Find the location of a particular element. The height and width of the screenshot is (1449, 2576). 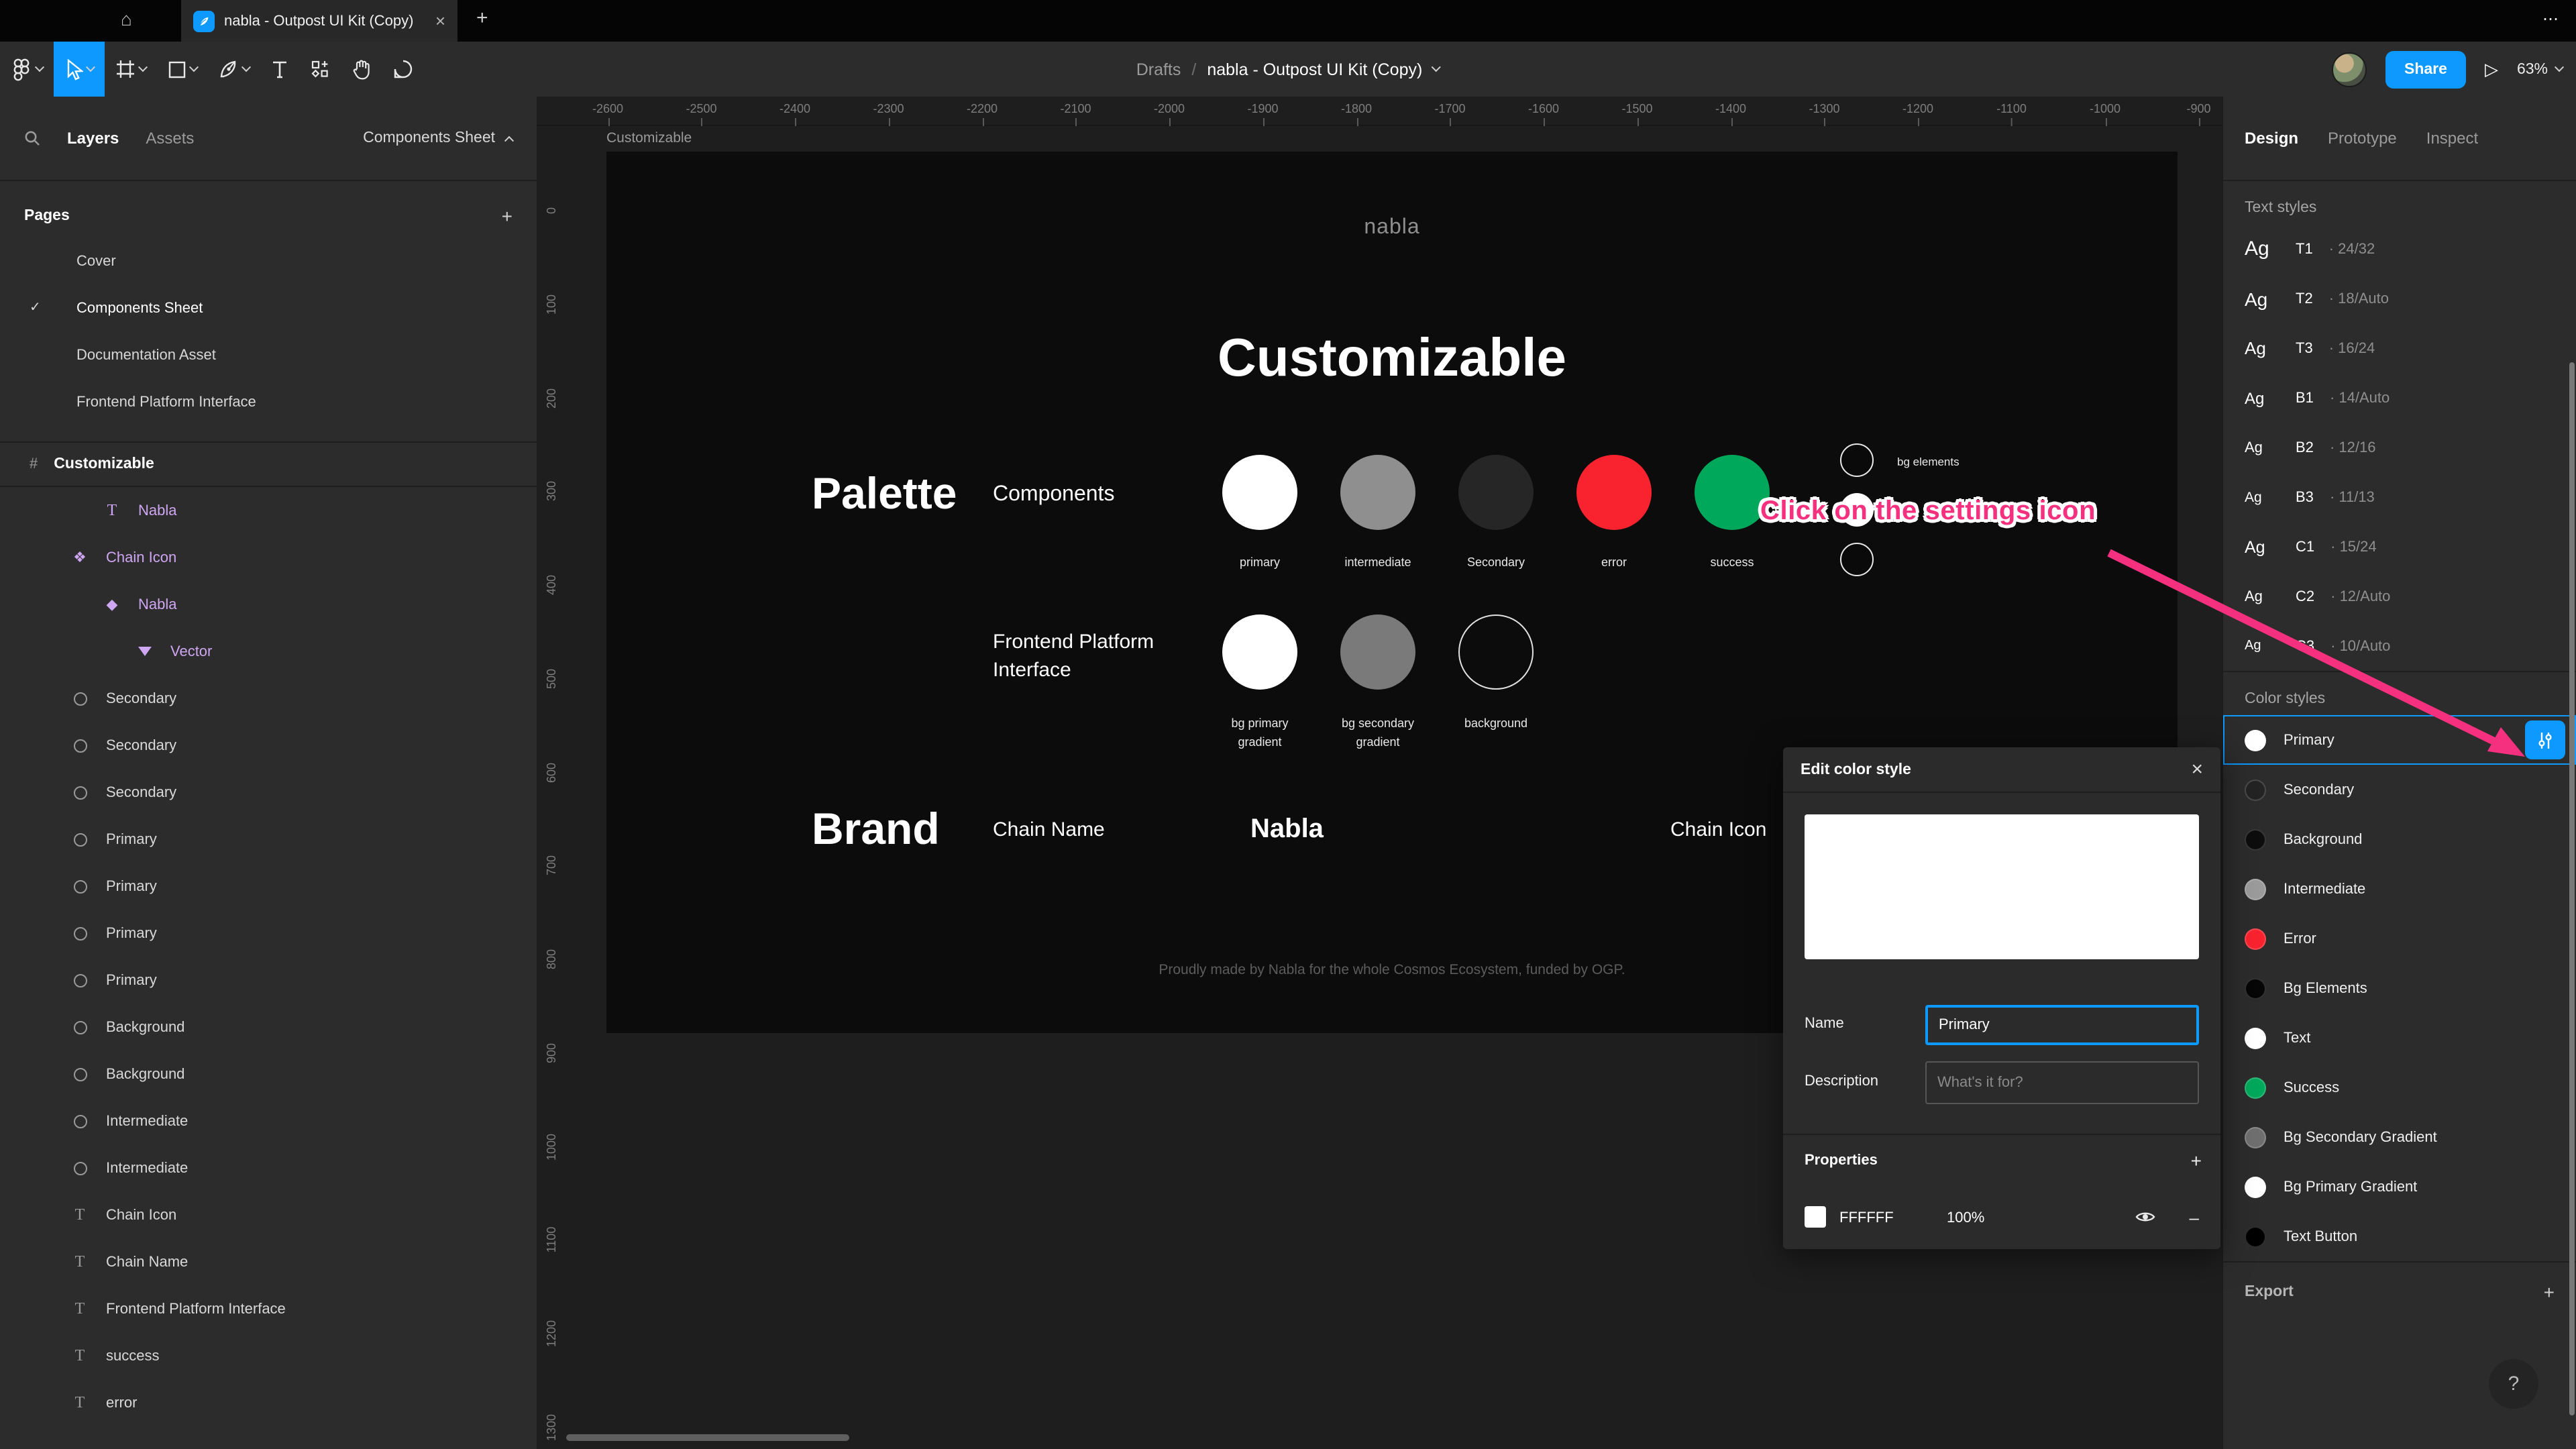

tab-design: Design is located at coordinates (2271, 138).